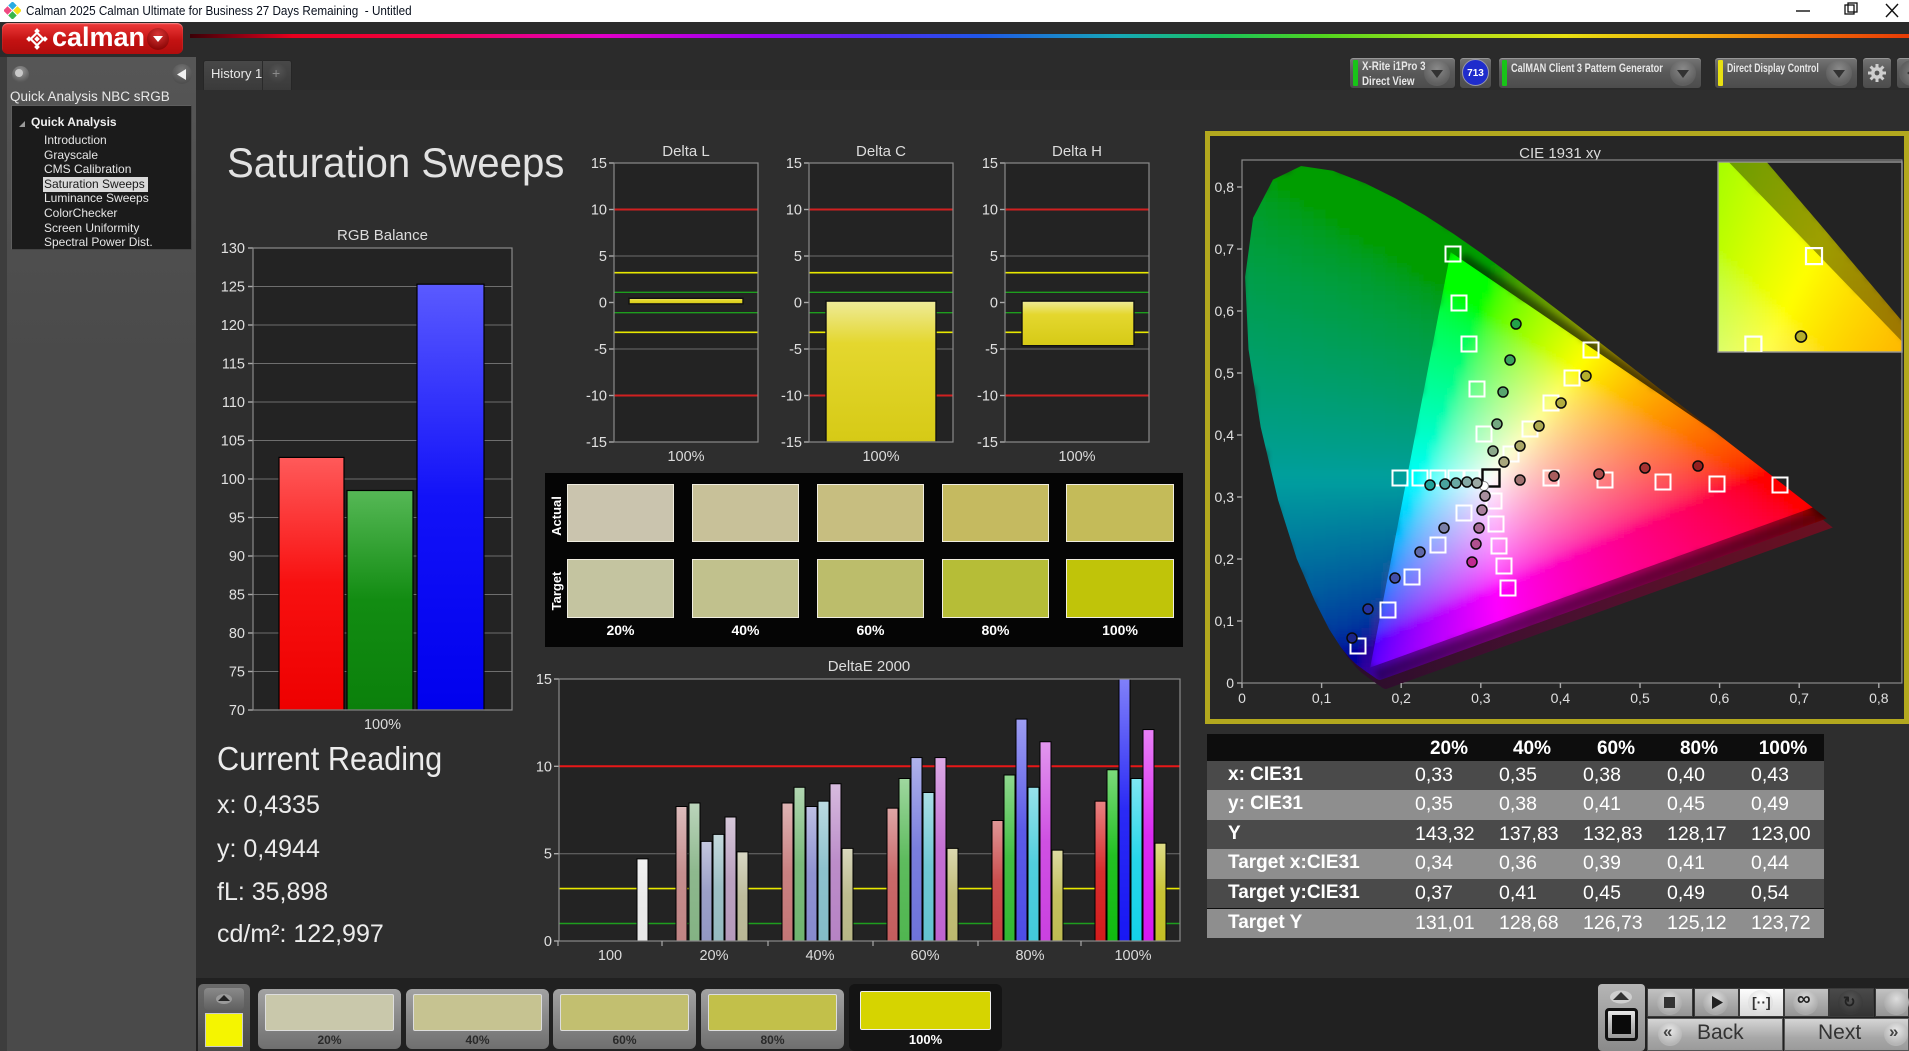 The image size is (1909, 1051). I want to click on svg-text: Delta C, so click(881, 152).